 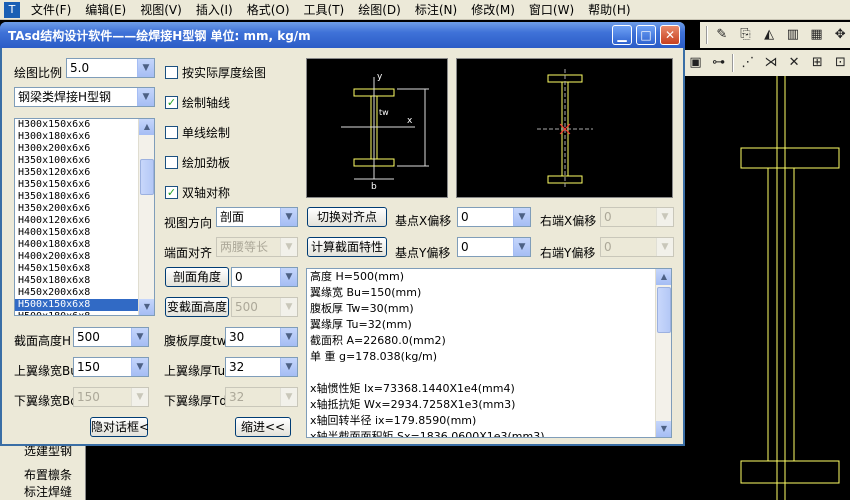 I want to click on section-list-item: H300x150x6x6, so click(x=84, y=125).